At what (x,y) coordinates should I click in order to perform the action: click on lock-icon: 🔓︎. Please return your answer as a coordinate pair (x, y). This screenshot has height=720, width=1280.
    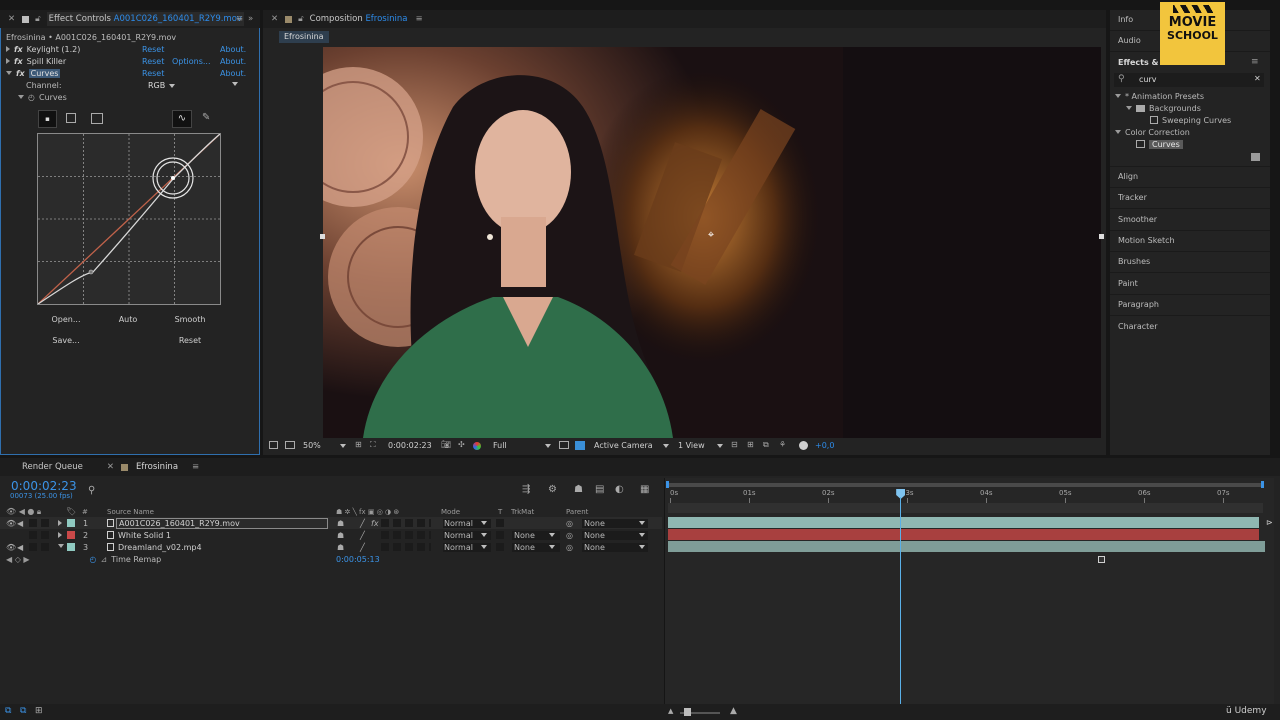
    Looking at the image, I should click on (38, 19).